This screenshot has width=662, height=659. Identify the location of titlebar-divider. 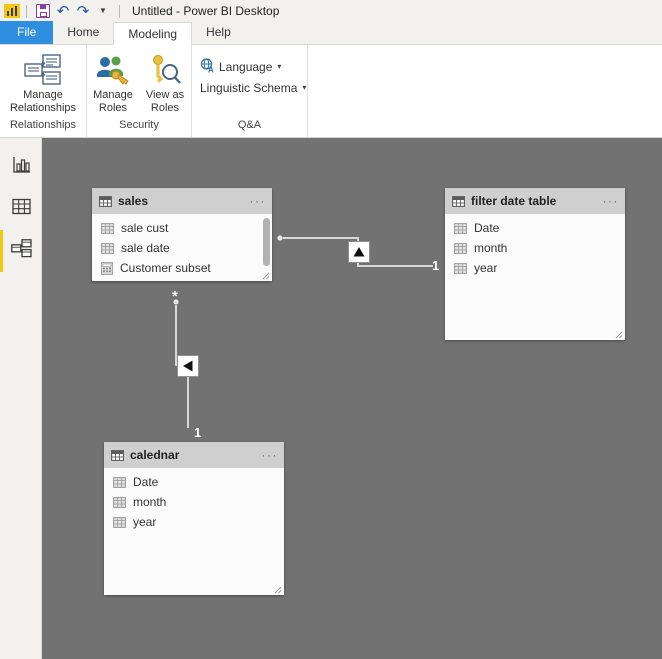
(26, 11).